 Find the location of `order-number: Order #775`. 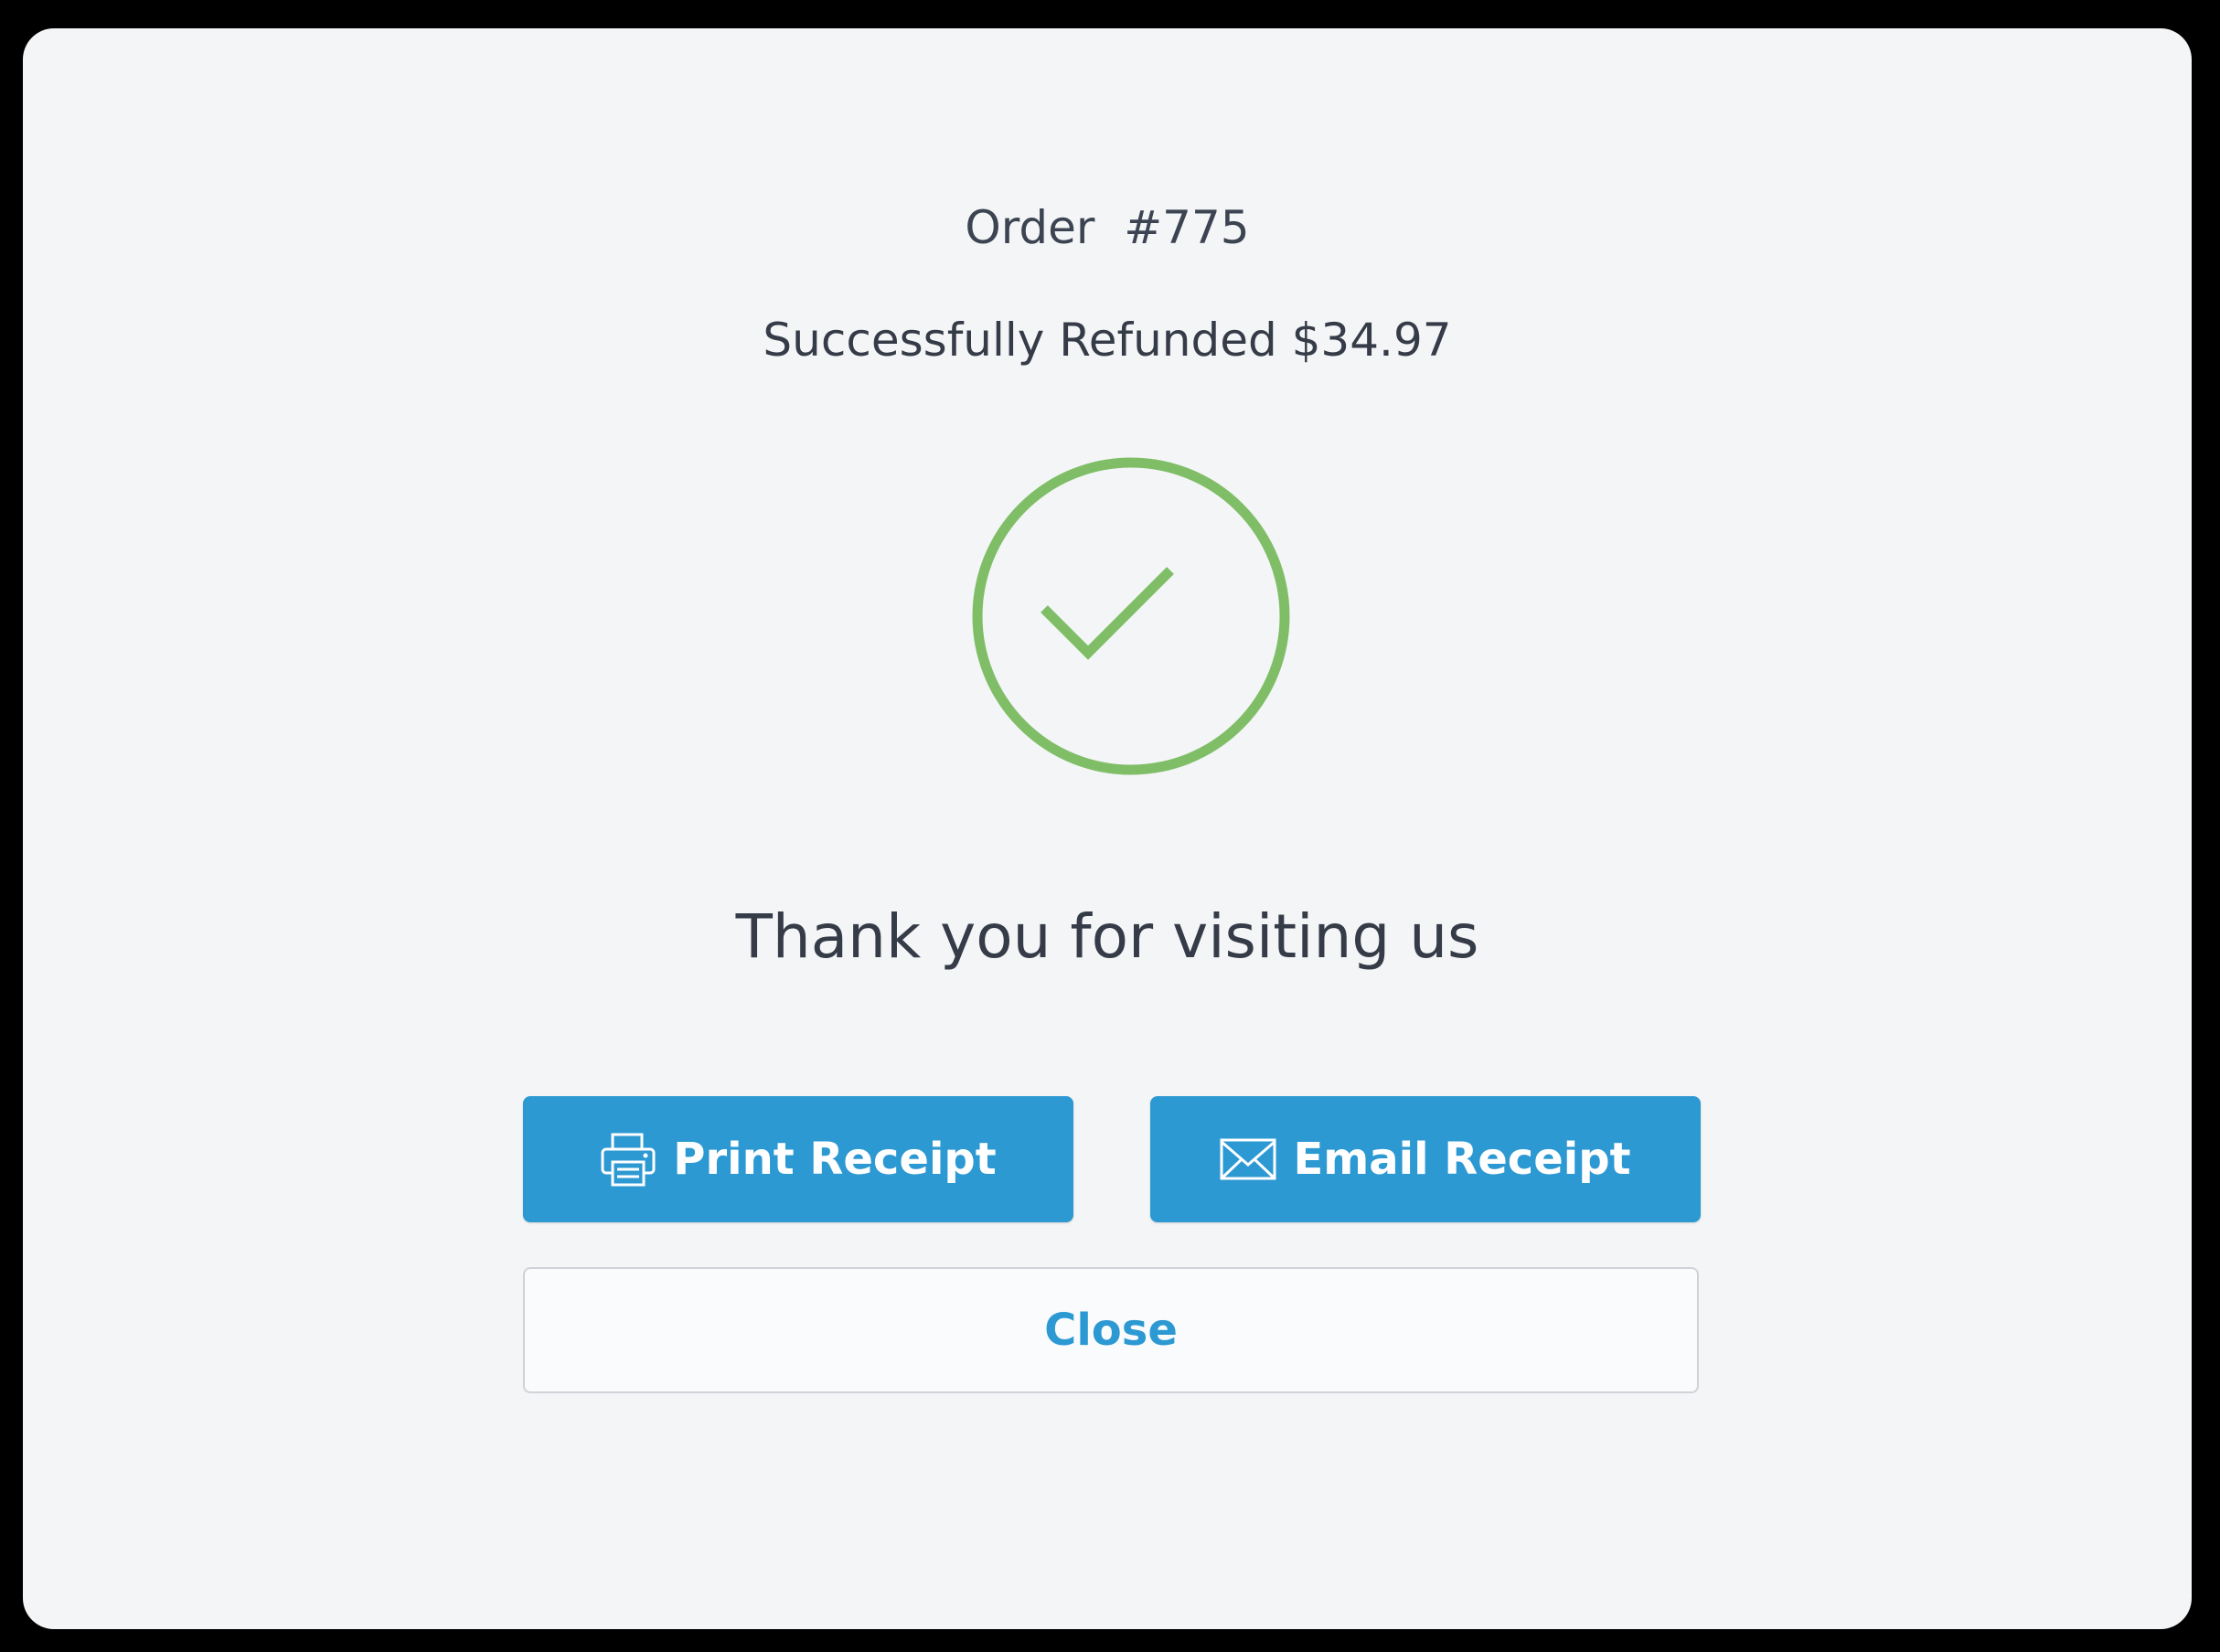

order-number: Order #775 is located at coordinates (1107, 227).